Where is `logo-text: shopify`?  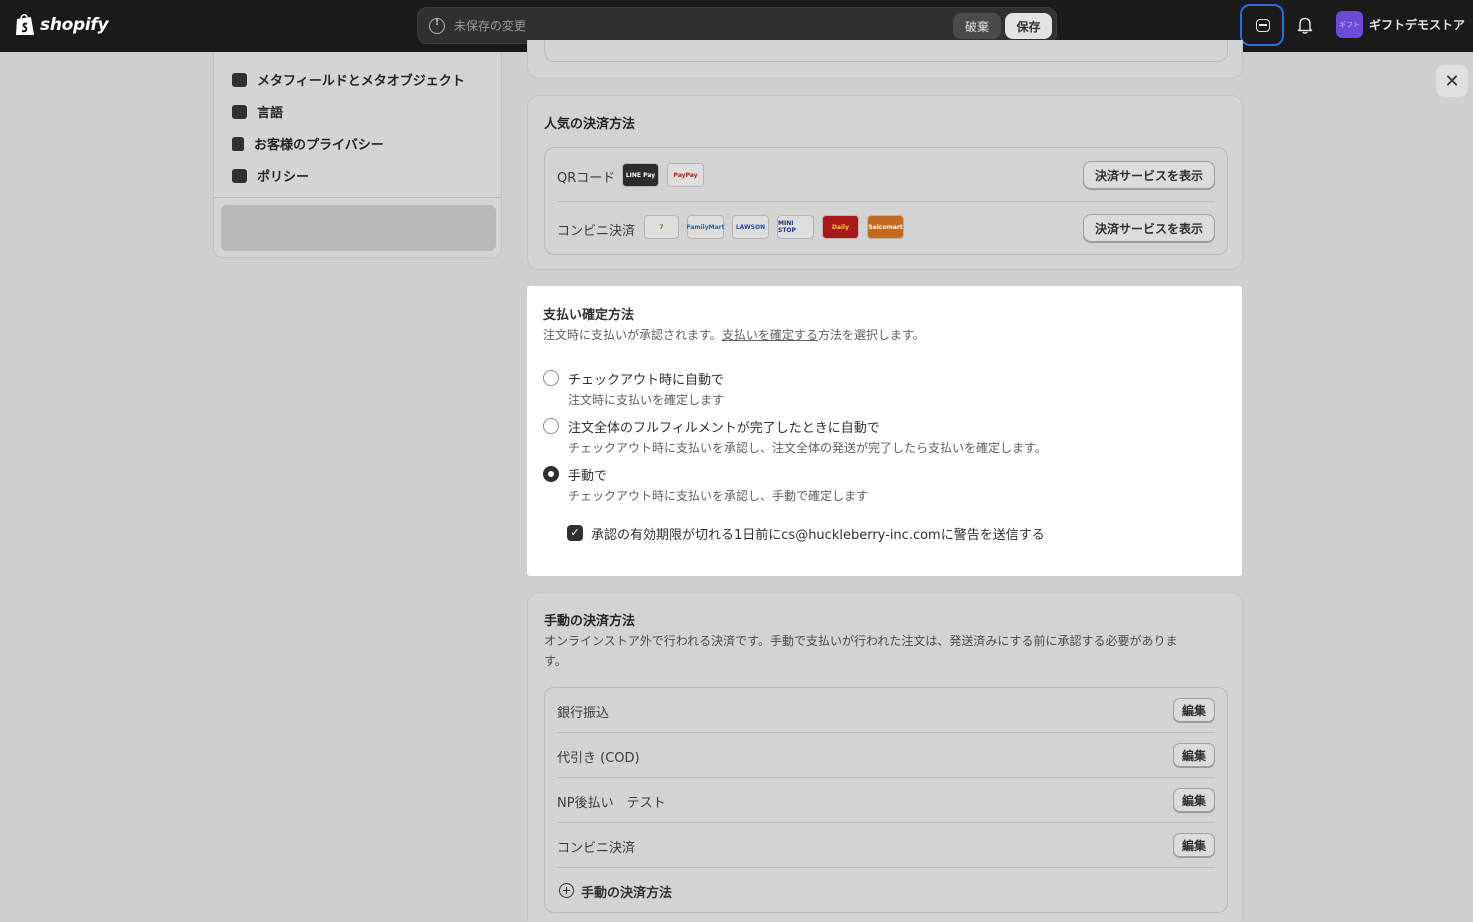
logo-text: shopify is located at coordinates (74, 24).